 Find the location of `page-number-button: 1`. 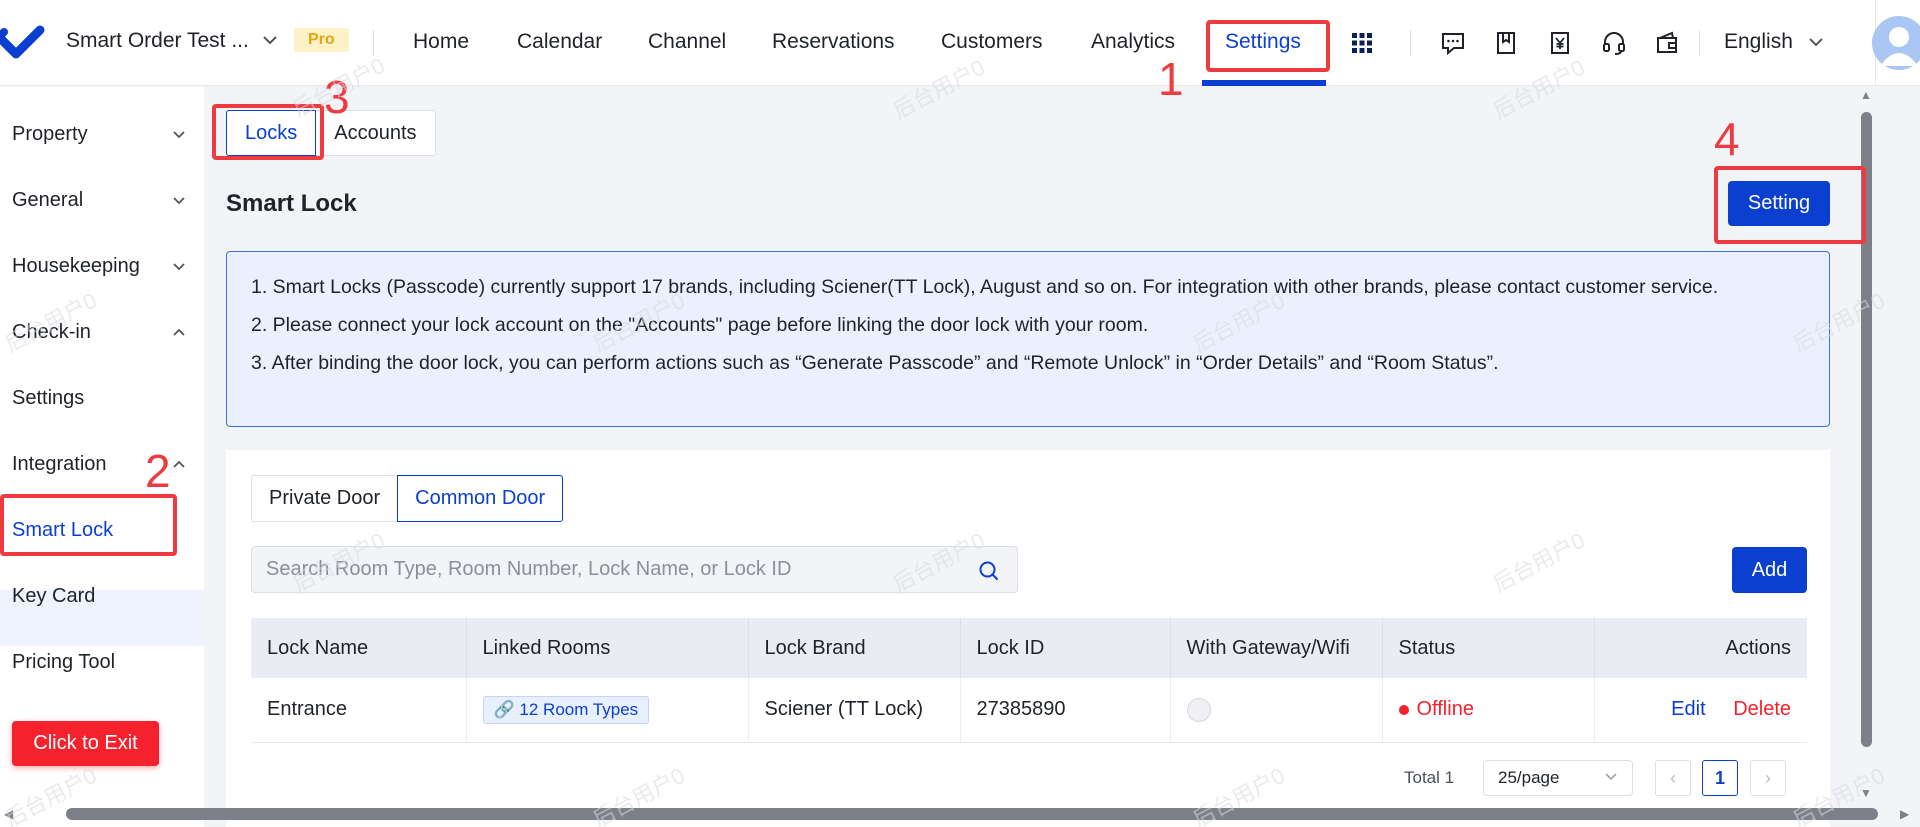

page-number-button: 1 is located at coordinates (1720, 778).